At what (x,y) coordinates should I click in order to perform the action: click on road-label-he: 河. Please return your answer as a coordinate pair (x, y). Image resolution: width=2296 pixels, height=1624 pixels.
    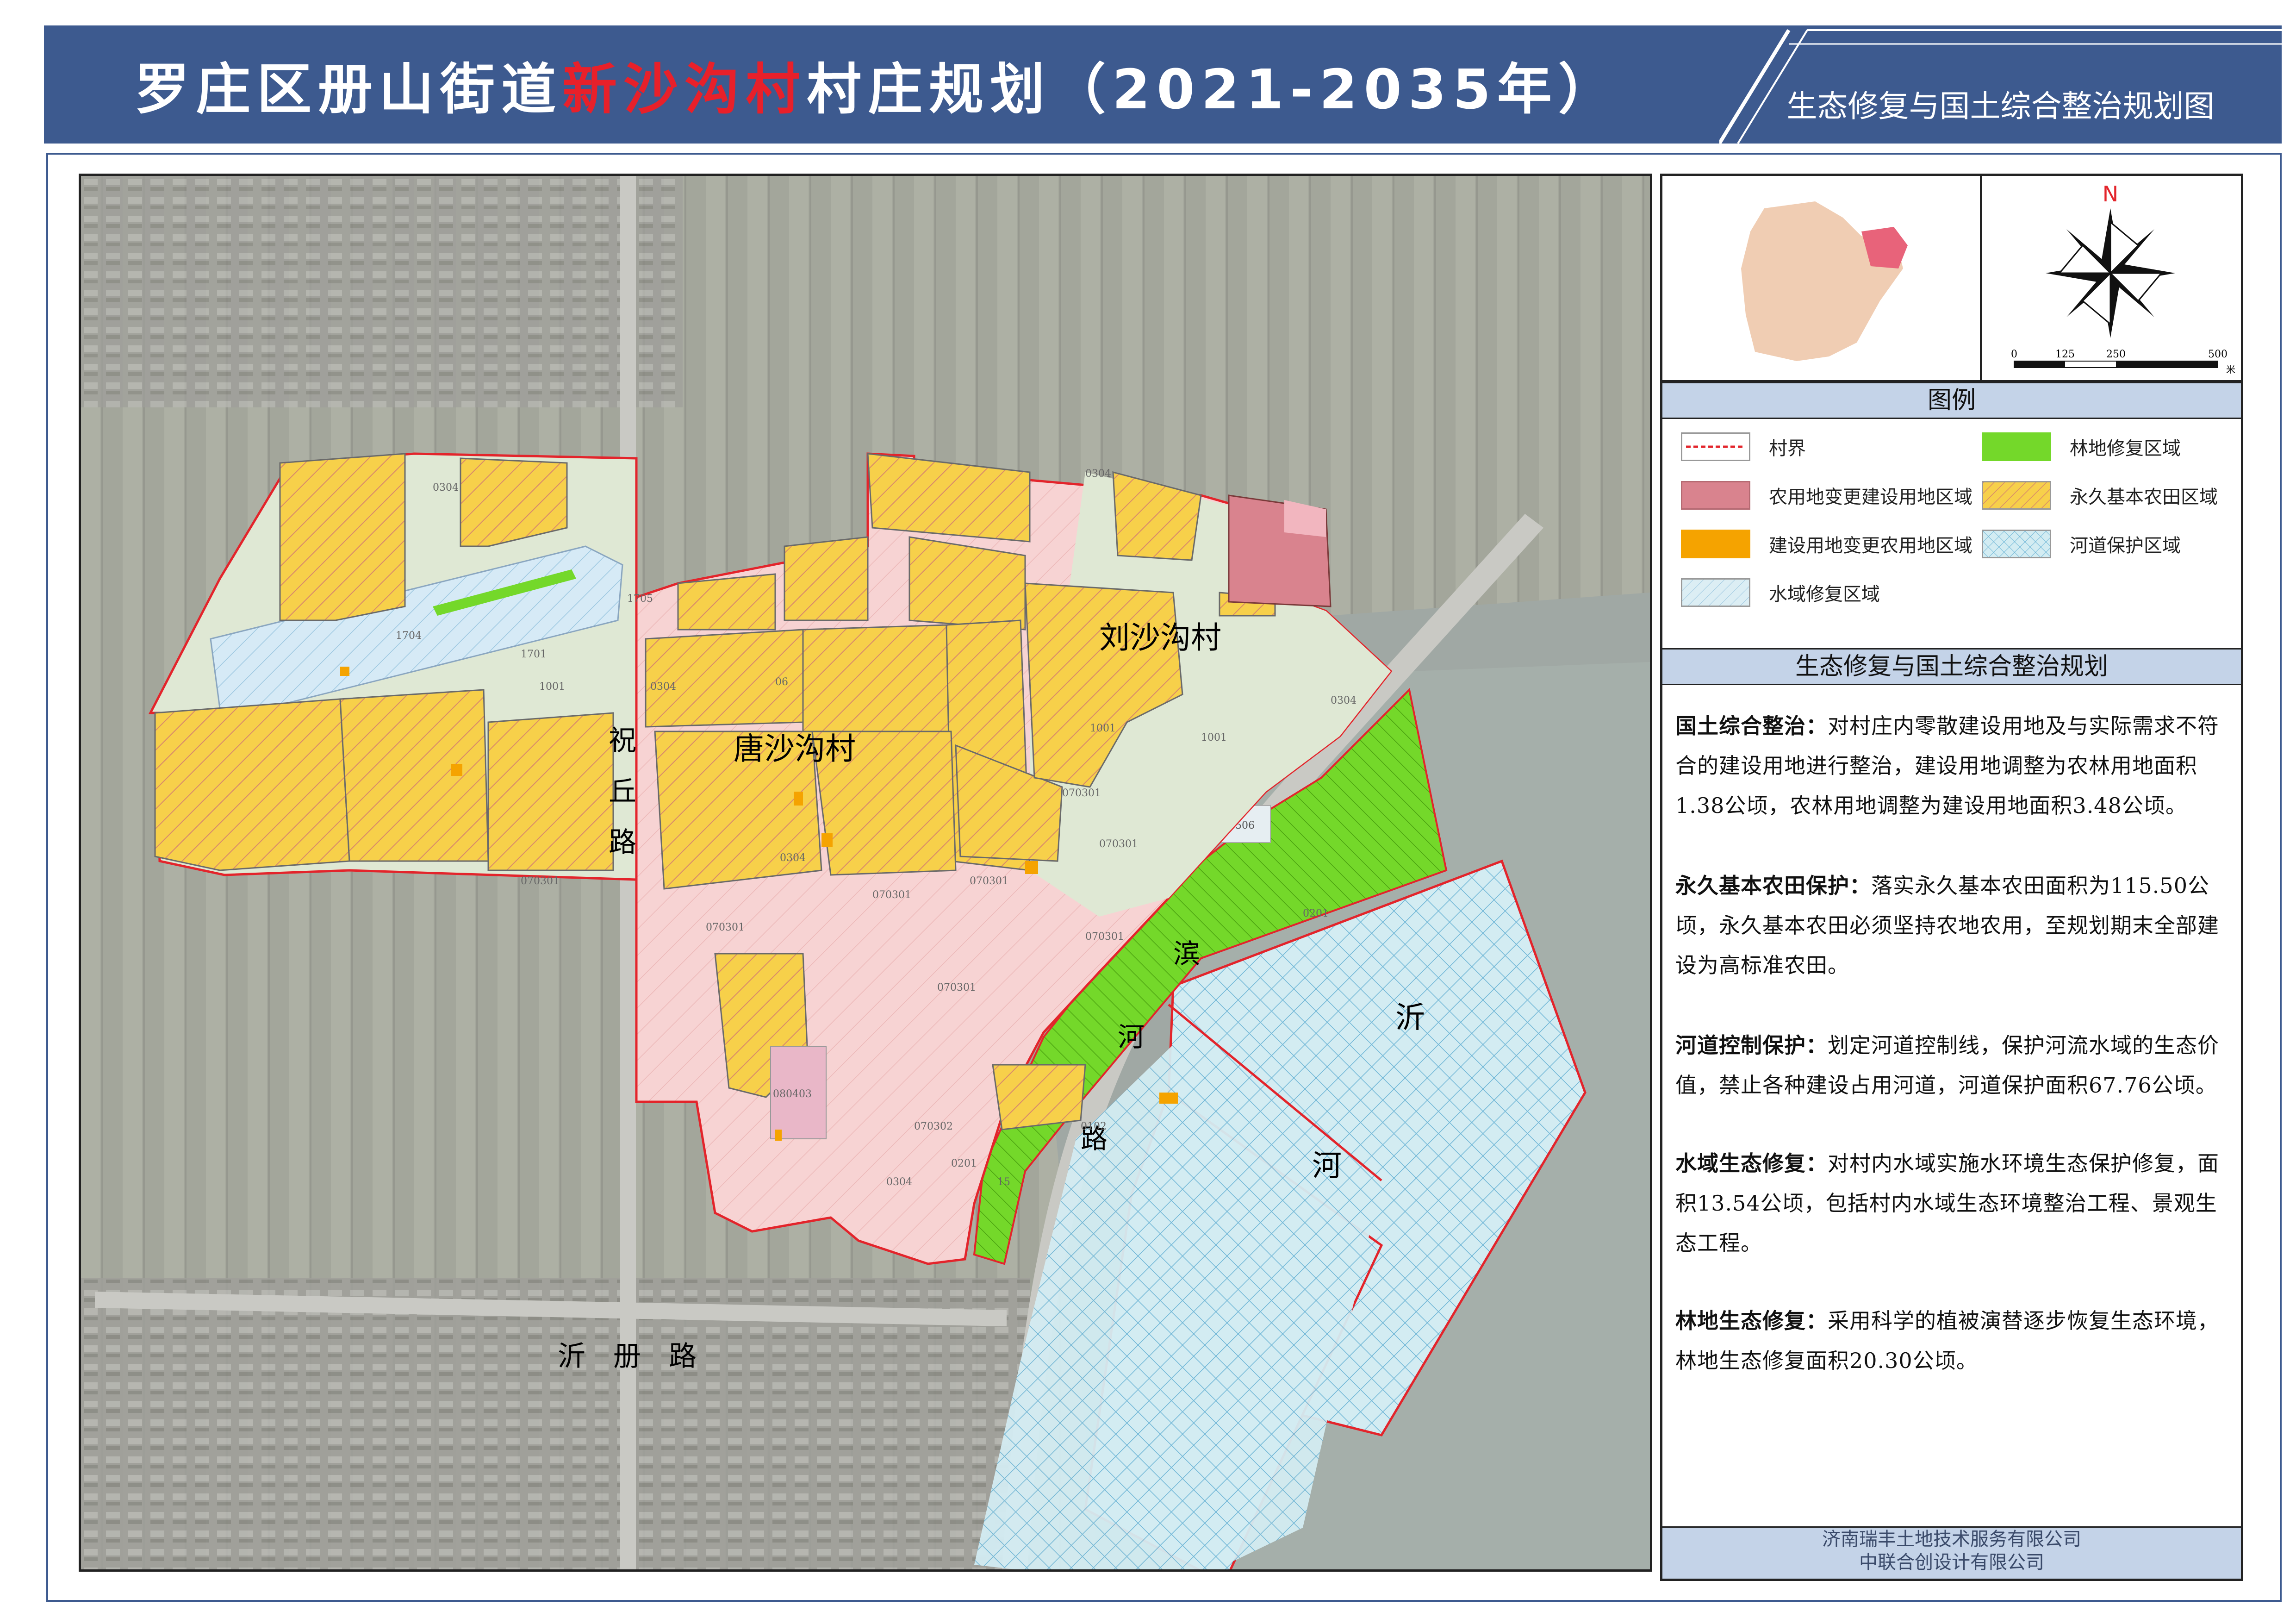
    Looking at the image, I should click on (1131, 1037).